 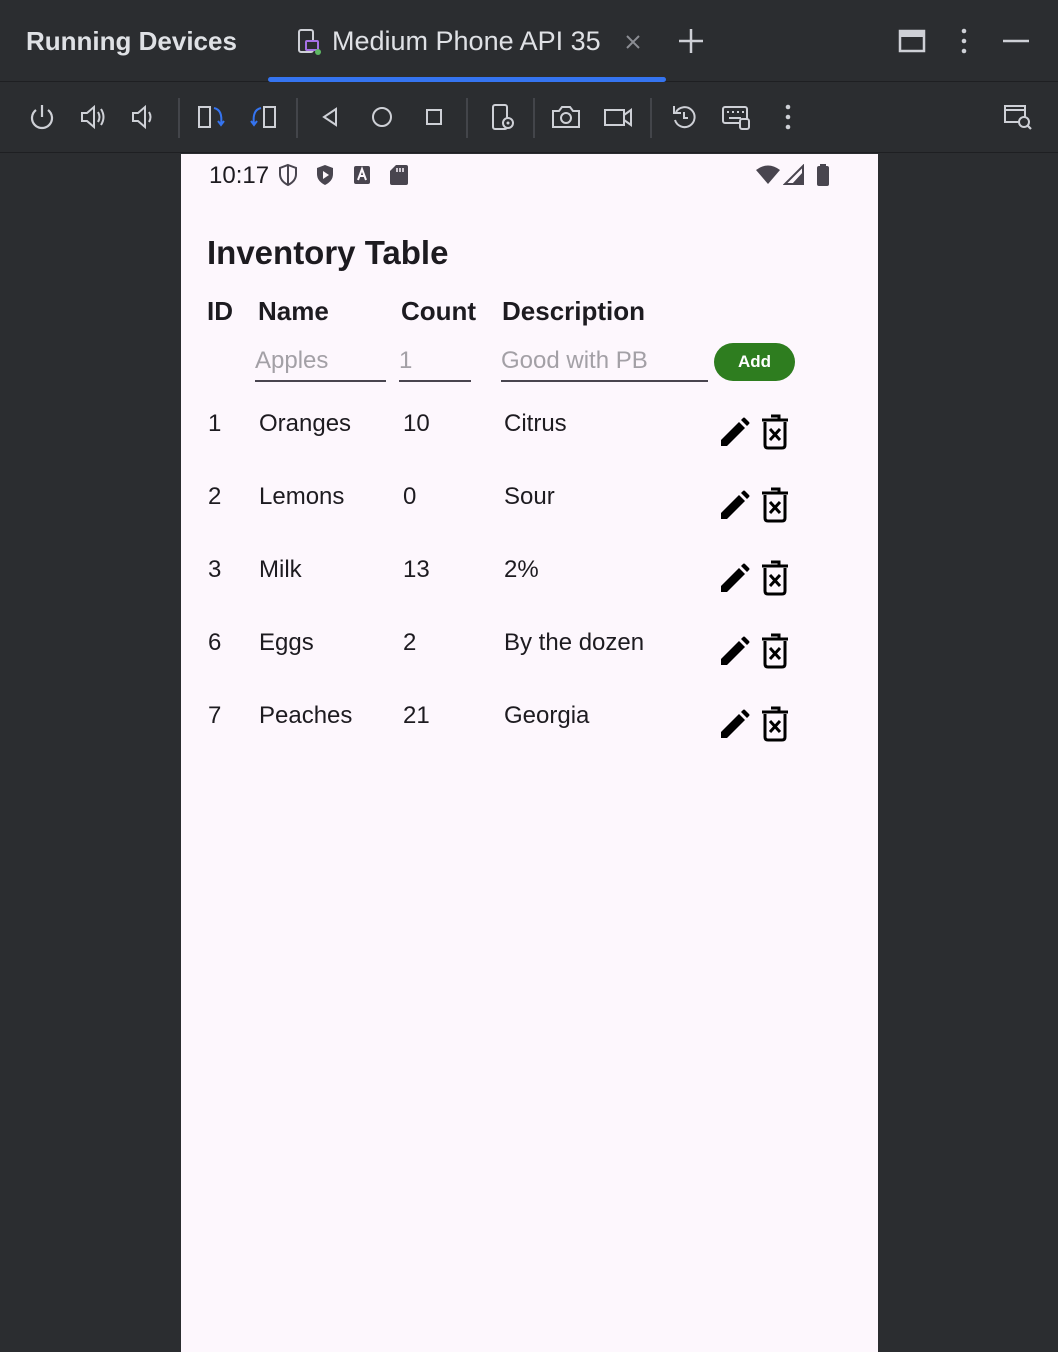 What do you see at coordinates (574, 642) in the screenshot?
I see `cell-description: By the dozen` at bounding box center [574, 642].